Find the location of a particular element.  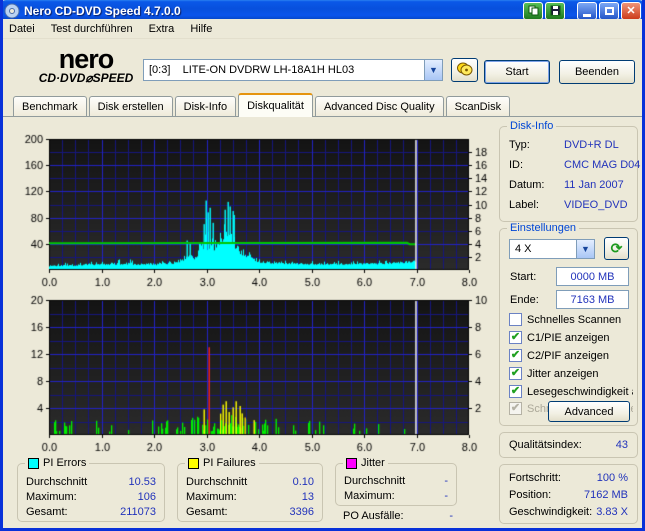

copy-icon is located at coordinates (533, 11).